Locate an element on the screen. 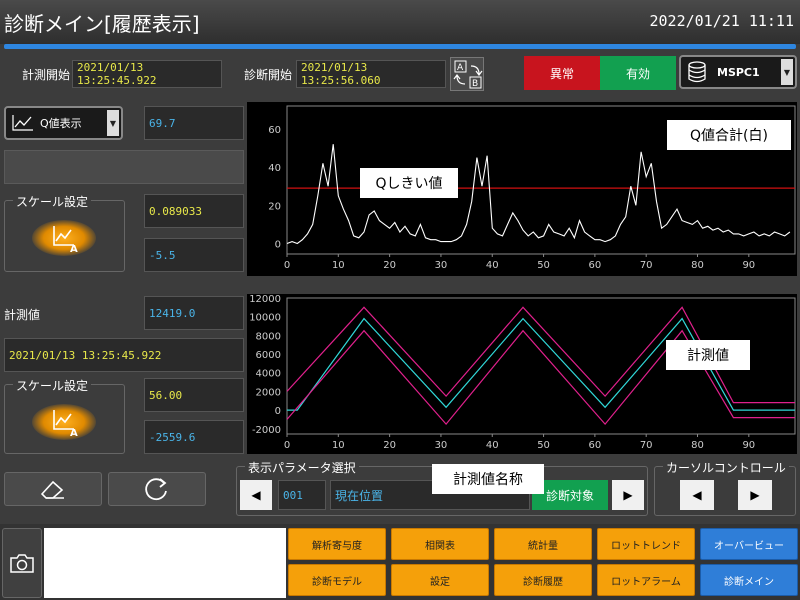  nav-button: オーバービュー is located at coordinates (749, 544).